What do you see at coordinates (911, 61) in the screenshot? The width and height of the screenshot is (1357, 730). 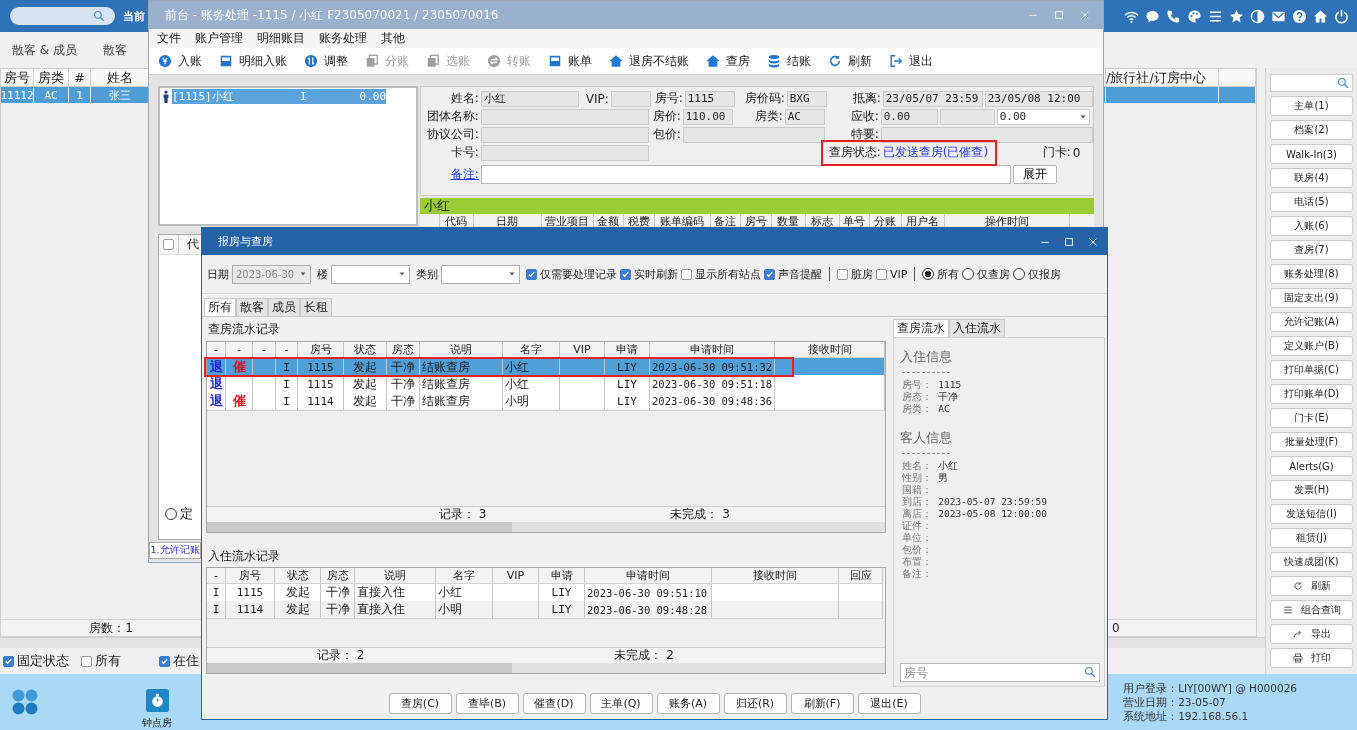 I see `toolbar-button: 退出` at bounding box center [911, 61].